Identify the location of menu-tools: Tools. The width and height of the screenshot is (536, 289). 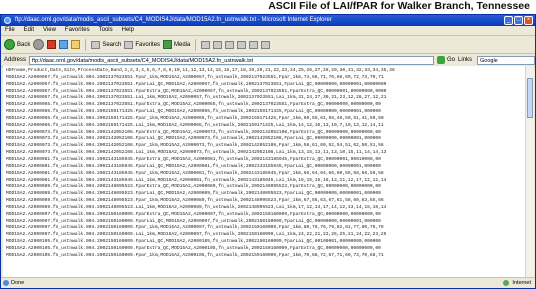
(106, 30).